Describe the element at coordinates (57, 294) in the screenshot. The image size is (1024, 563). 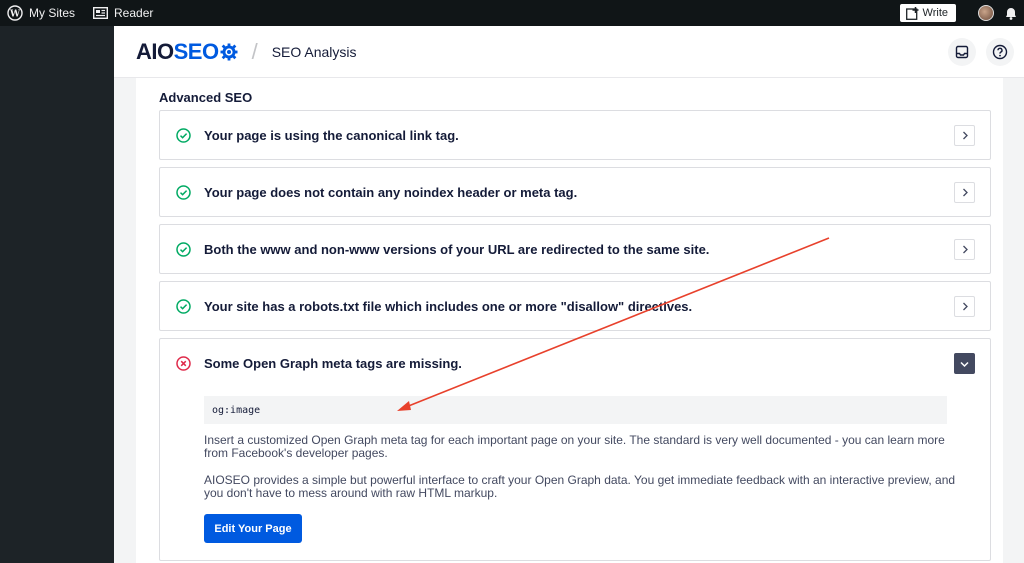
I see `admin-sidebar` at that location.